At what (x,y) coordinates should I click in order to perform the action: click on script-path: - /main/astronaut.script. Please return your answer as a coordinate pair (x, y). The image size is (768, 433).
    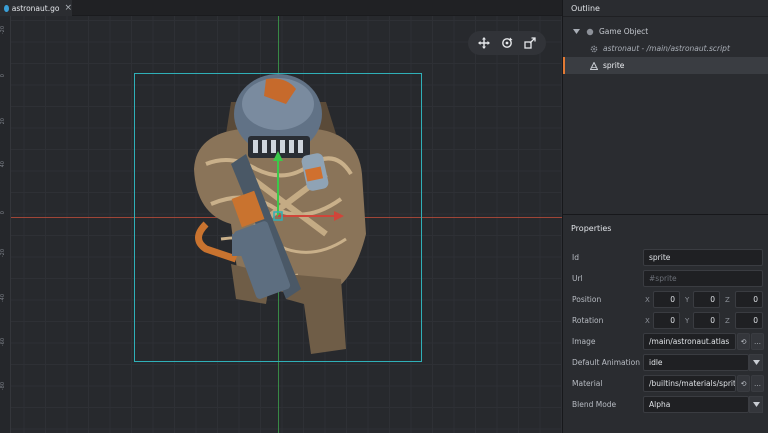
    Looking at the image, I should click on (684, 48).